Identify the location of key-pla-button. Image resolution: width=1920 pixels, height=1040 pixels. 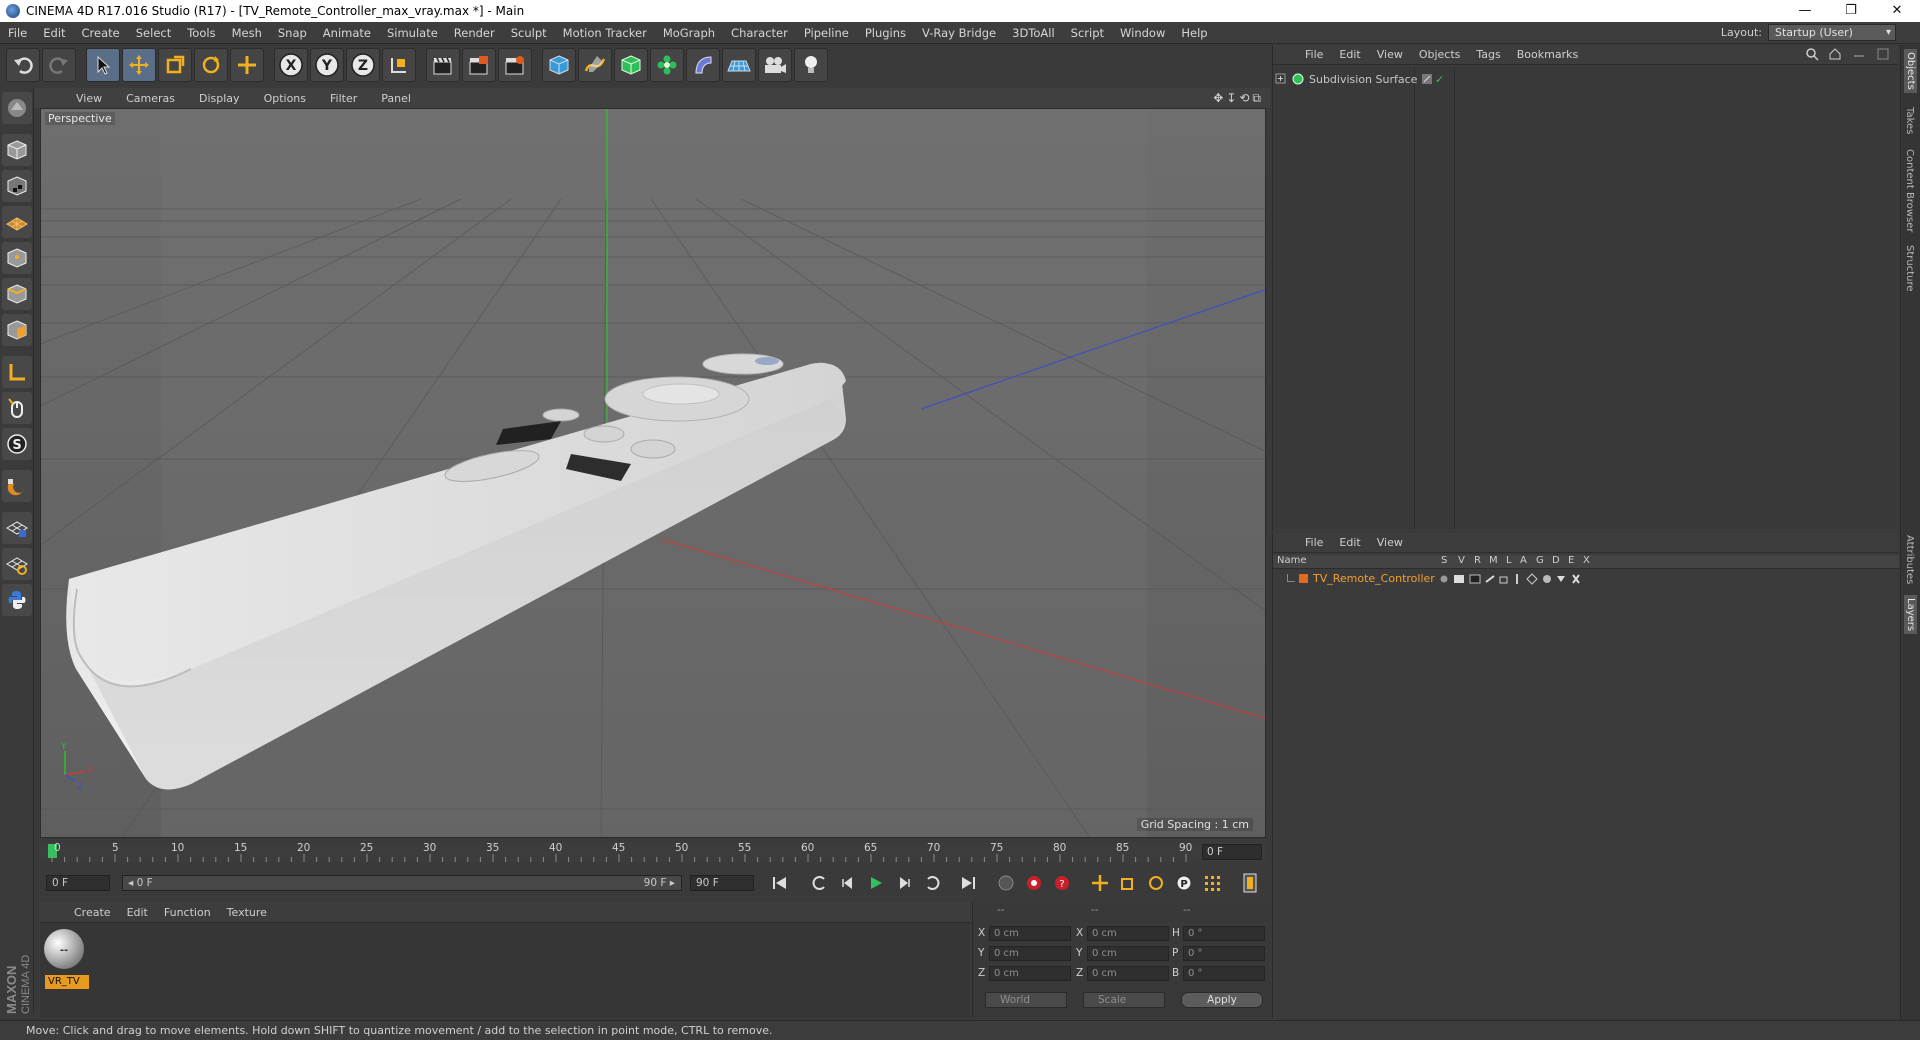
(1212, 883).